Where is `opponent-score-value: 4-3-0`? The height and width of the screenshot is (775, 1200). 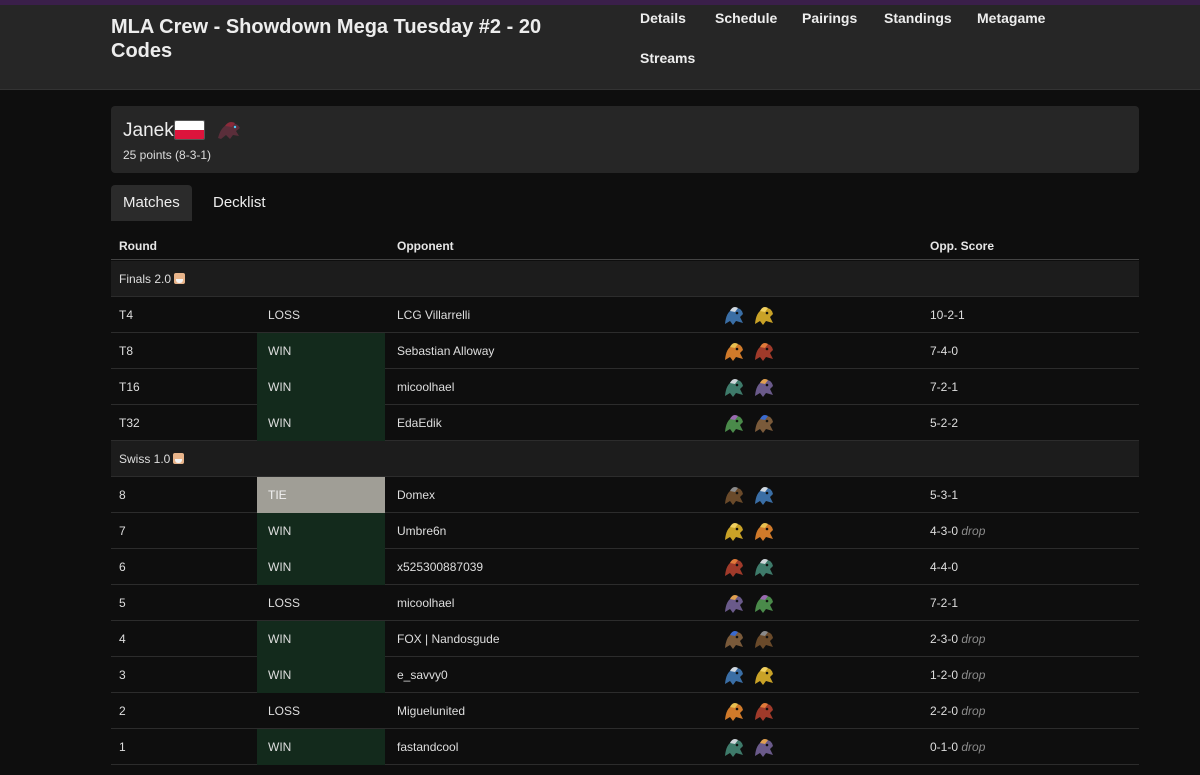
opponent-score-value: 4-3-0 is located at coordinates (944, 531).